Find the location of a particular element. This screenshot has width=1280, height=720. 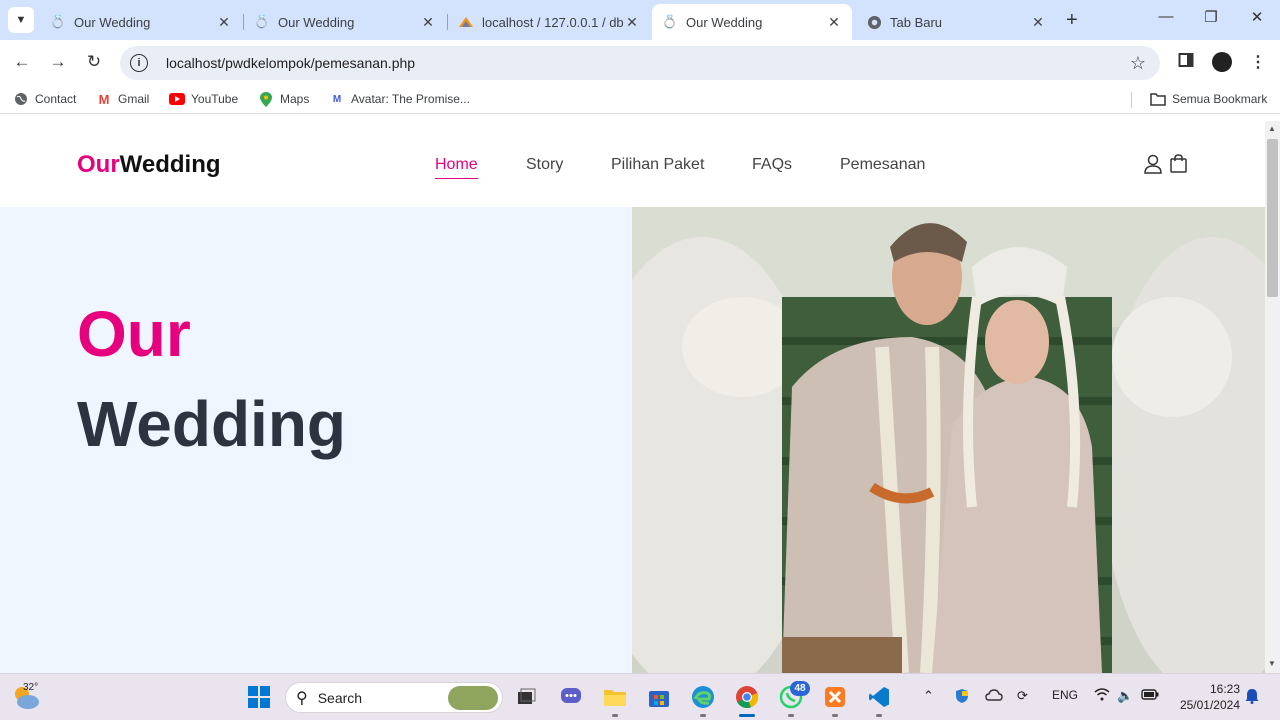

clock-date: 25/01/2024 is located at coordinates (1209, 705).